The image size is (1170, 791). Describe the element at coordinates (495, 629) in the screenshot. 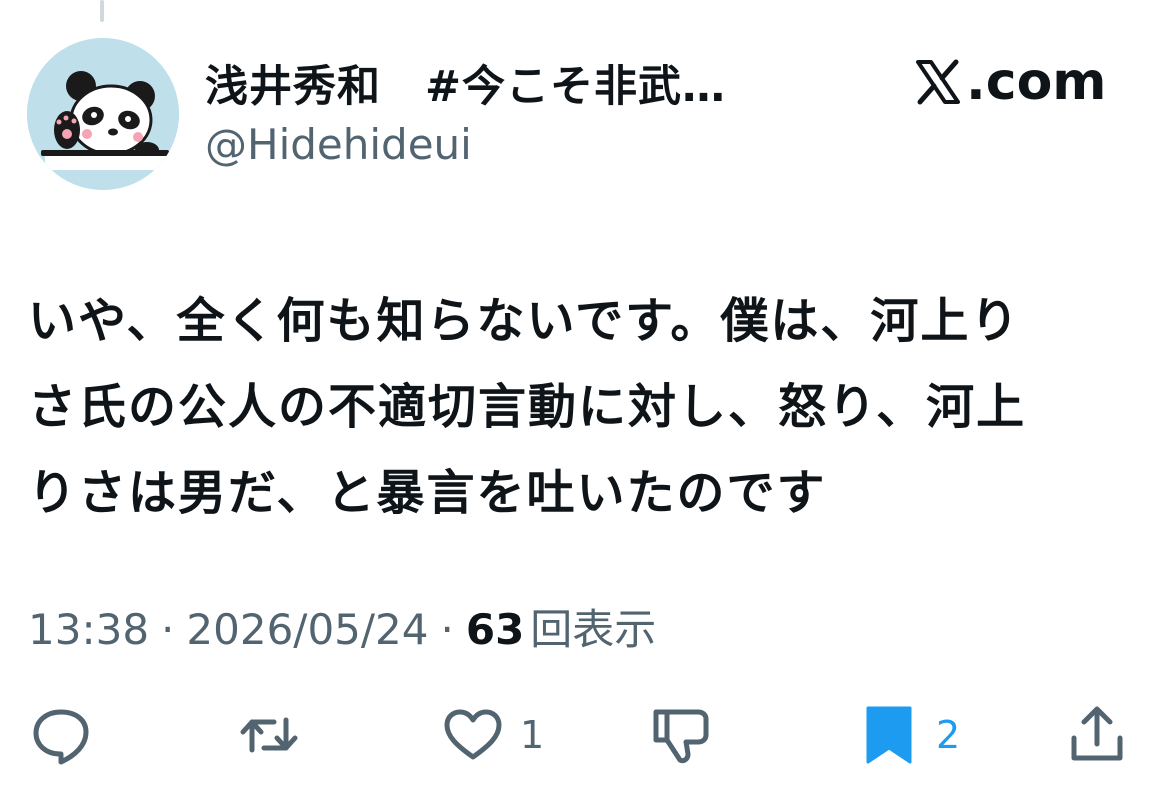

I see `views-count: 63` at that location.